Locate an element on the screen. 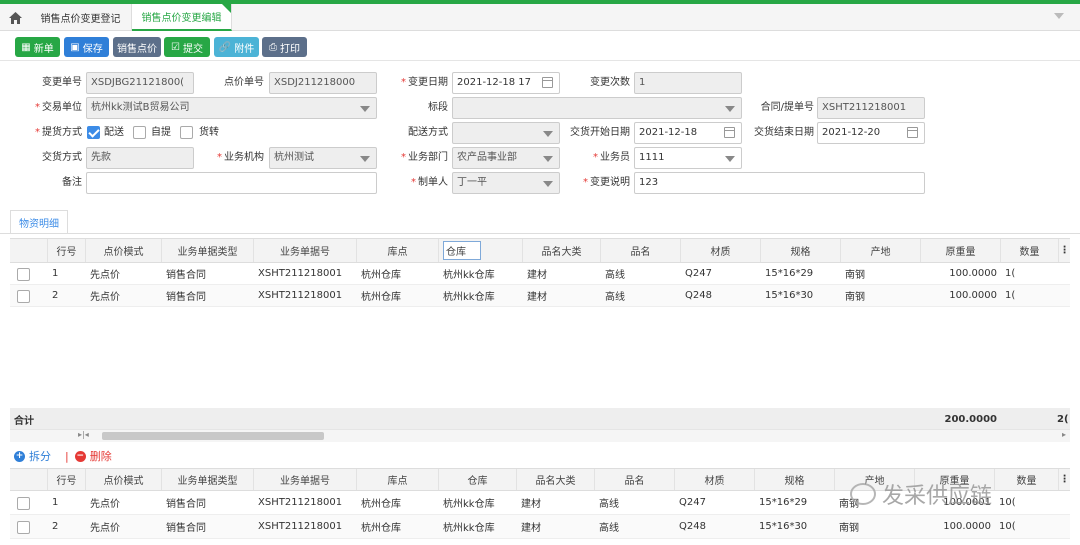  header-cell: 点价模式 is located at coordinates (124, 250).